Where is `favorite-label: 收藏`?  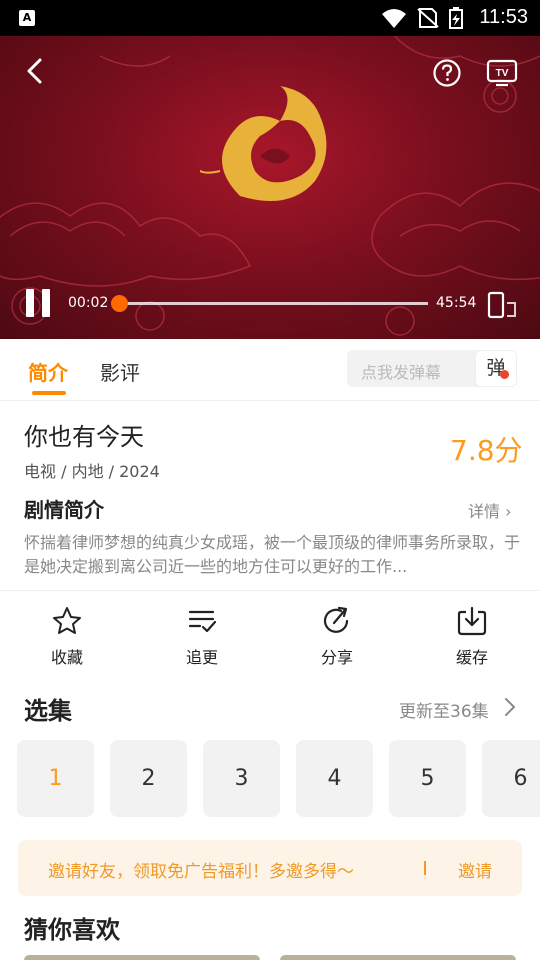
favorite-label: 收藏 is located at coordinates (66, 657).